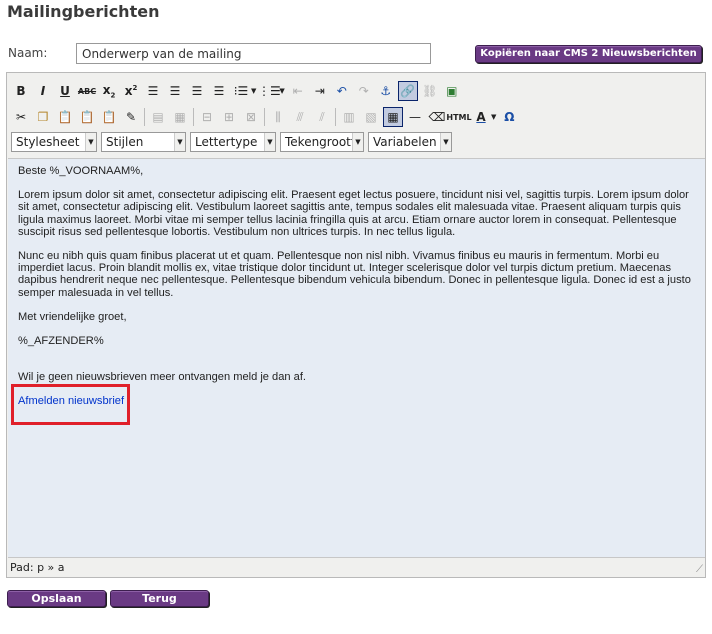 Image resolution: width=712 pixels, height=634 pixels. What do you see at coordinates (269, 91) in the screenshot?
I see `numbered-list-icon: ⋮☰` at bounding box center [269, 91].